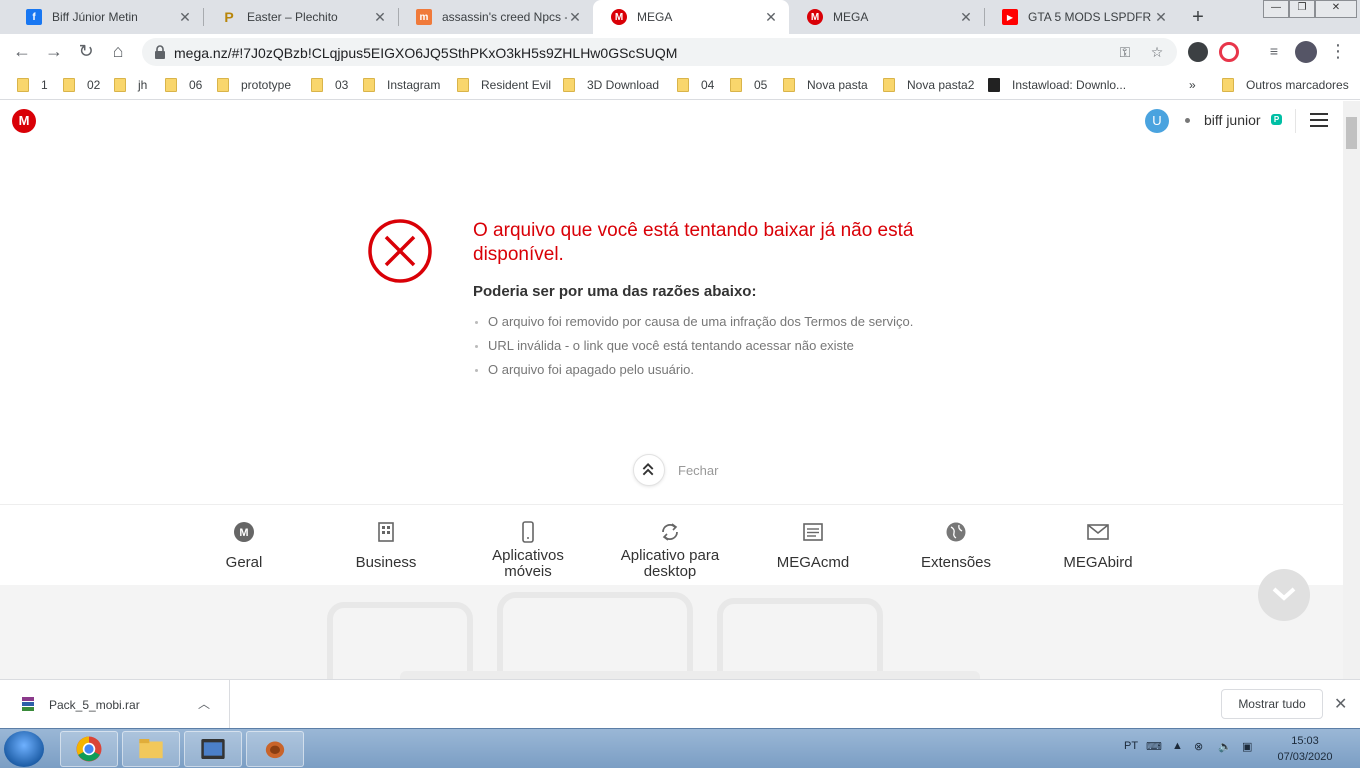  I want to click on hamburger-menu-icon, so click(1319, 121).